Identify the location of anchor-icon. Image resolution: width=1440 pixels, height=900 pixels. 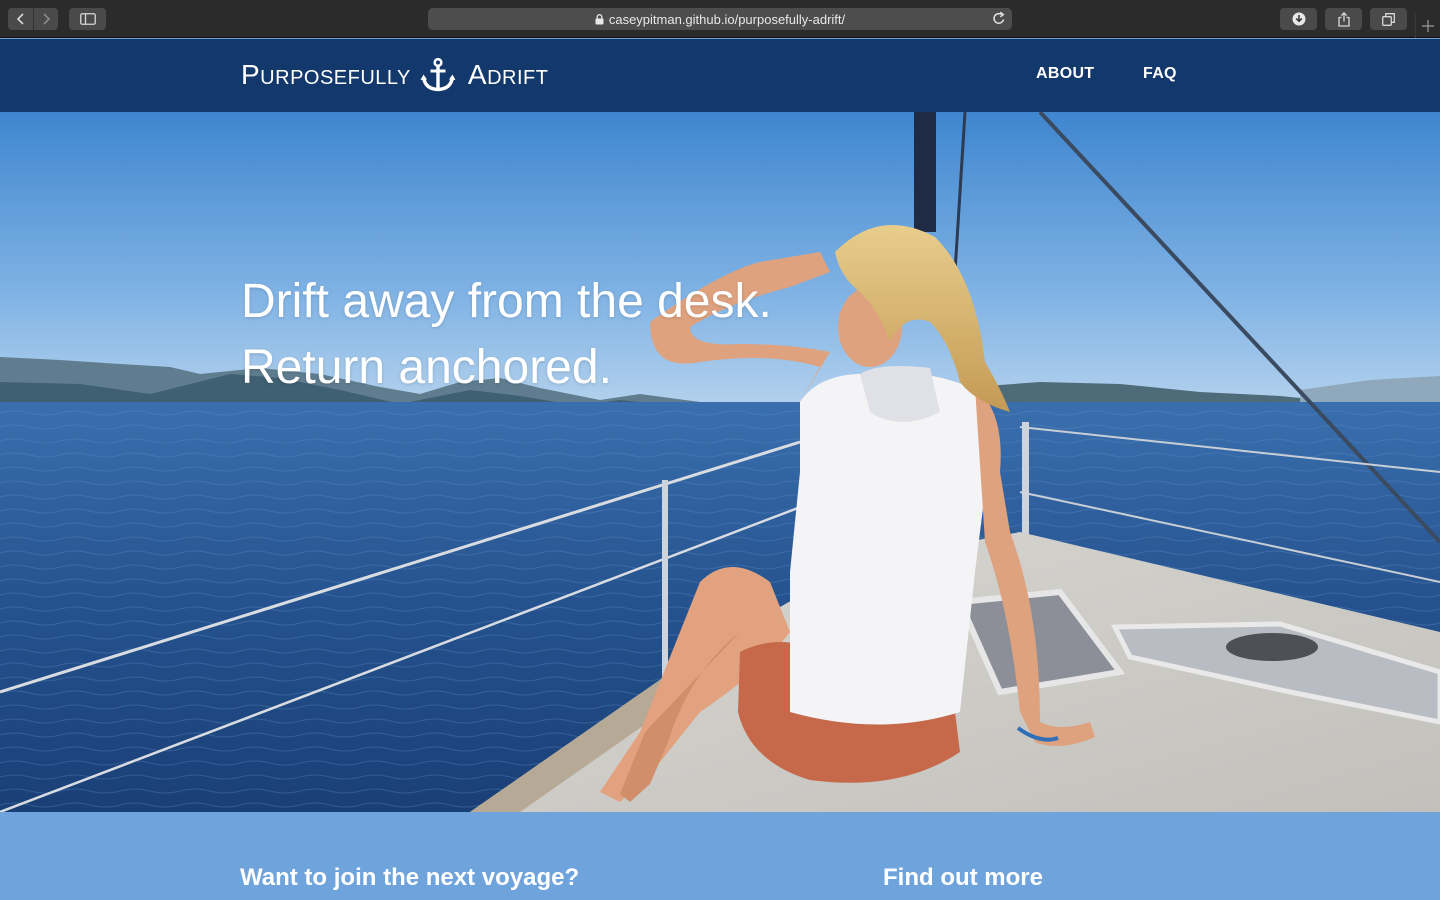
(438, 75).